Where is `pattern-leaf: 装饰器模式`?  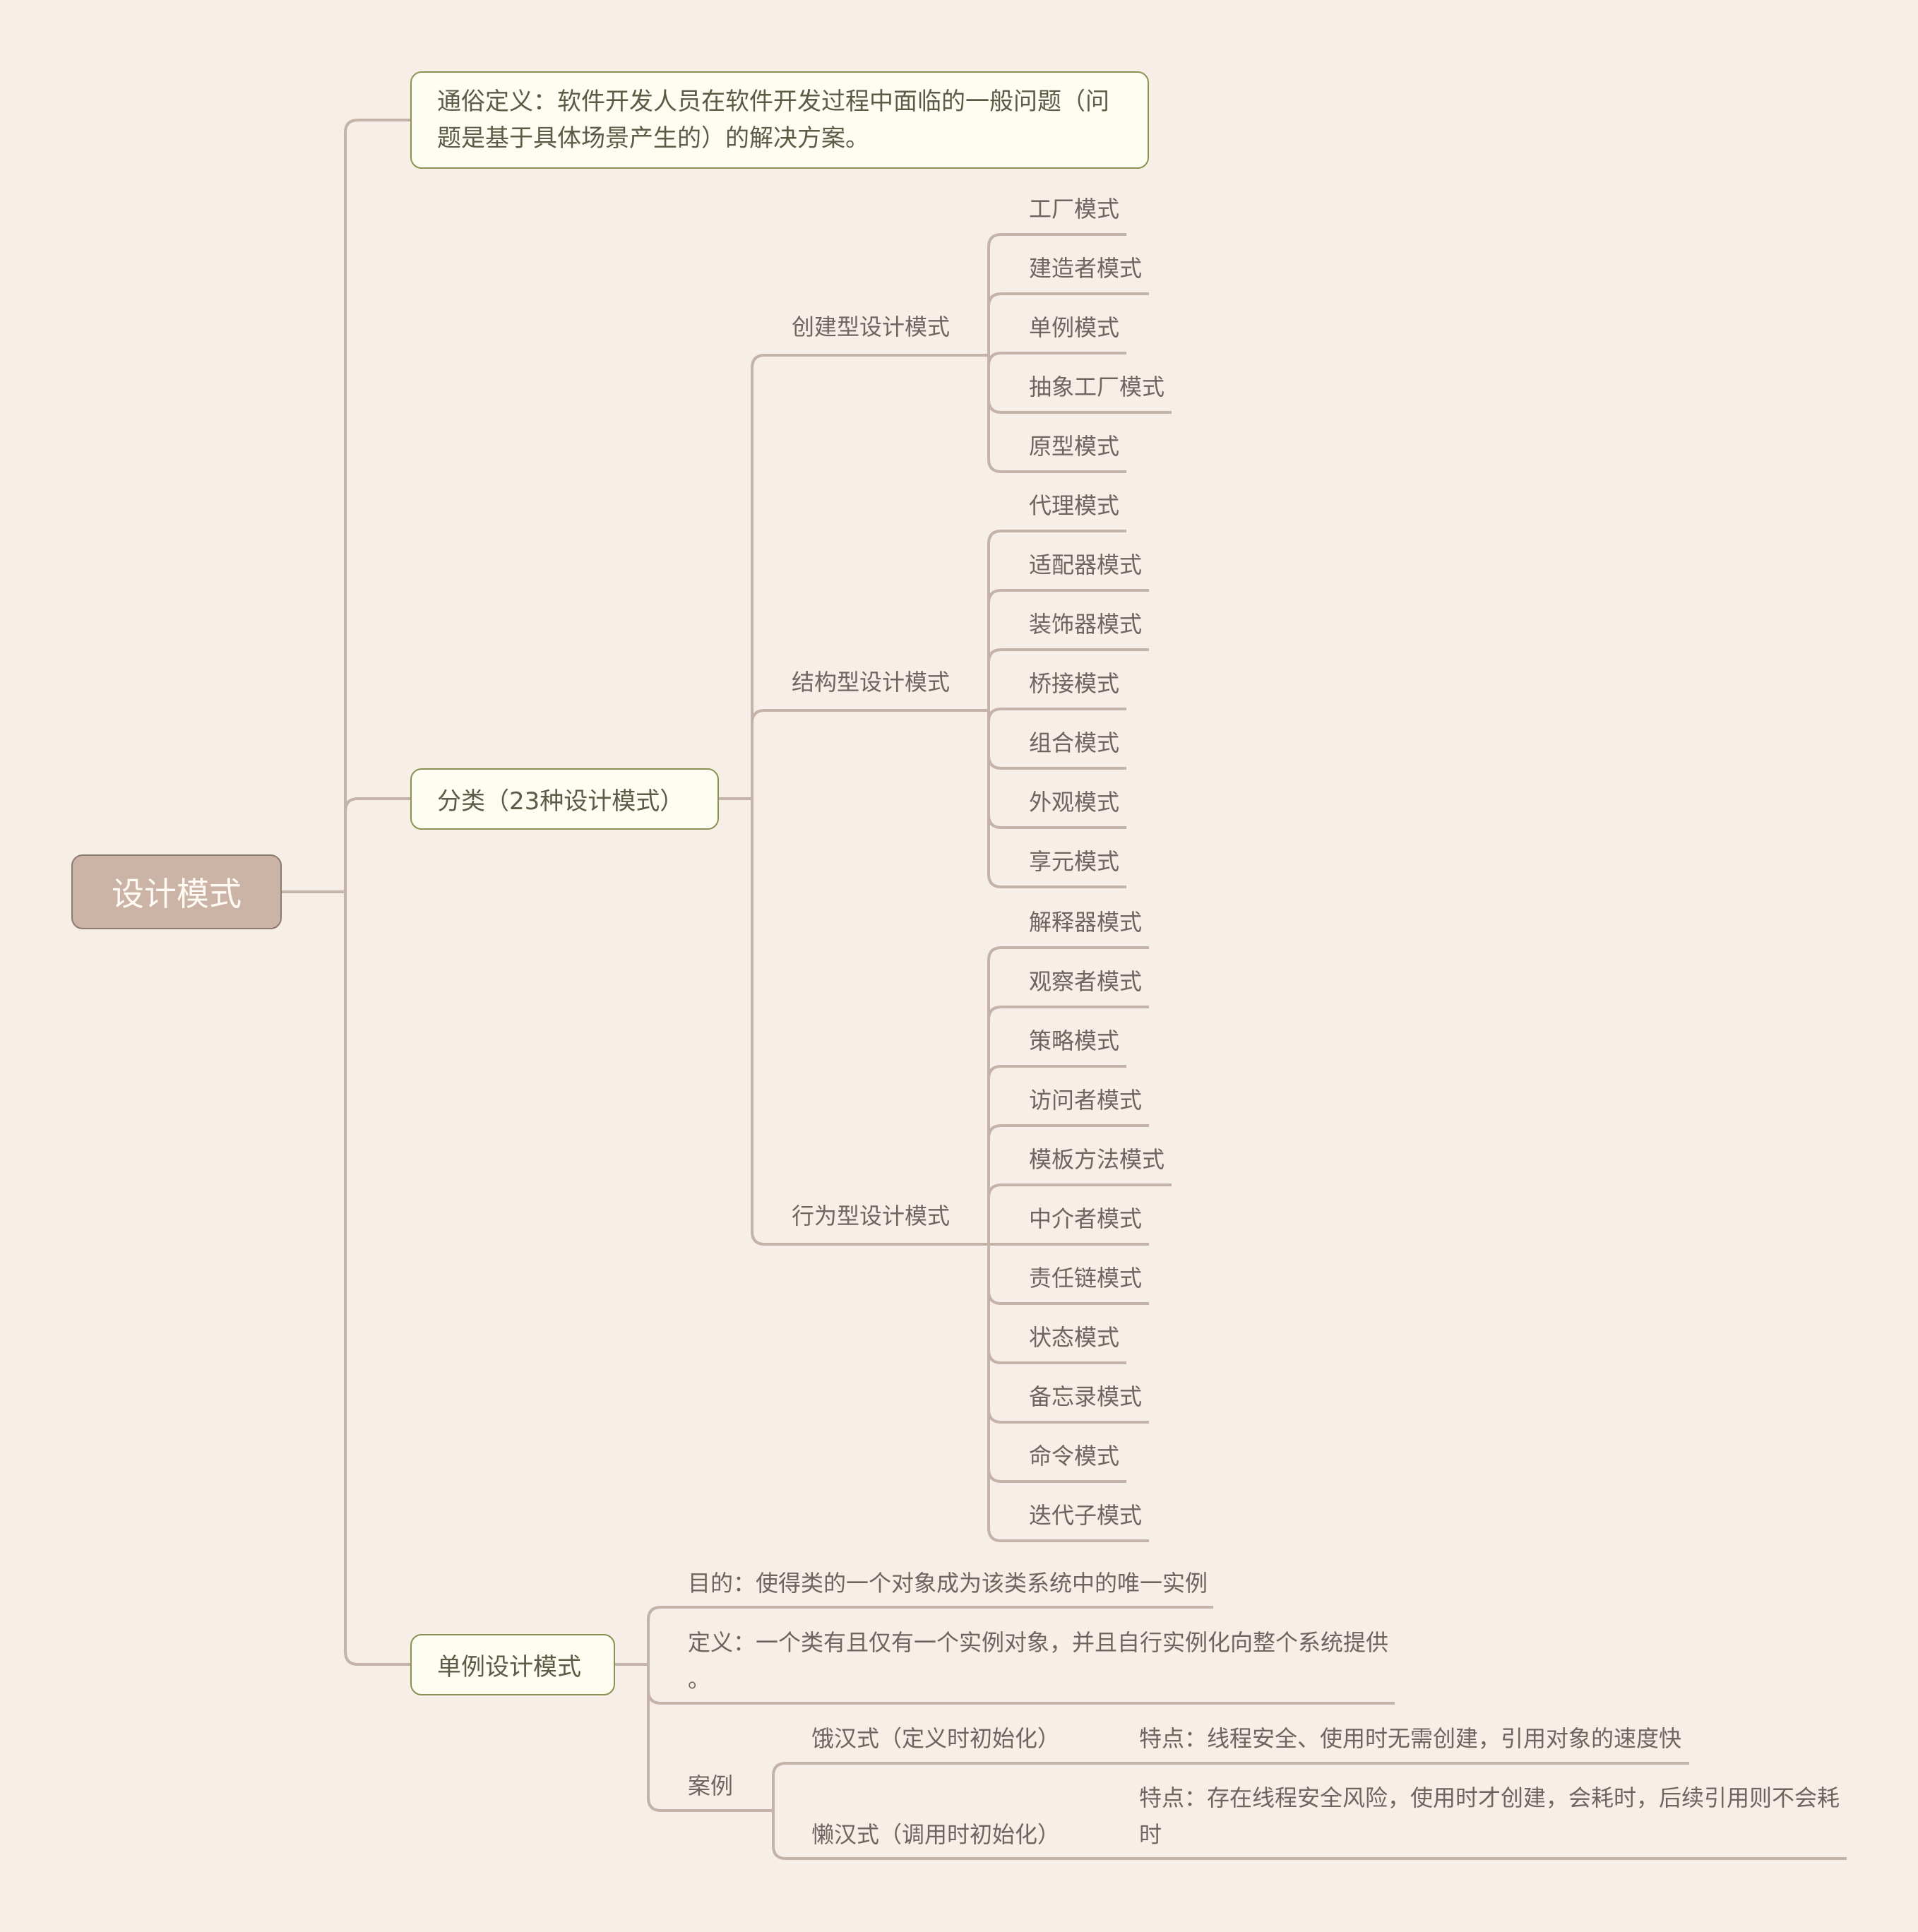 pattern-leaf: 装饰器模式 is located at coordinates (1086, 624).